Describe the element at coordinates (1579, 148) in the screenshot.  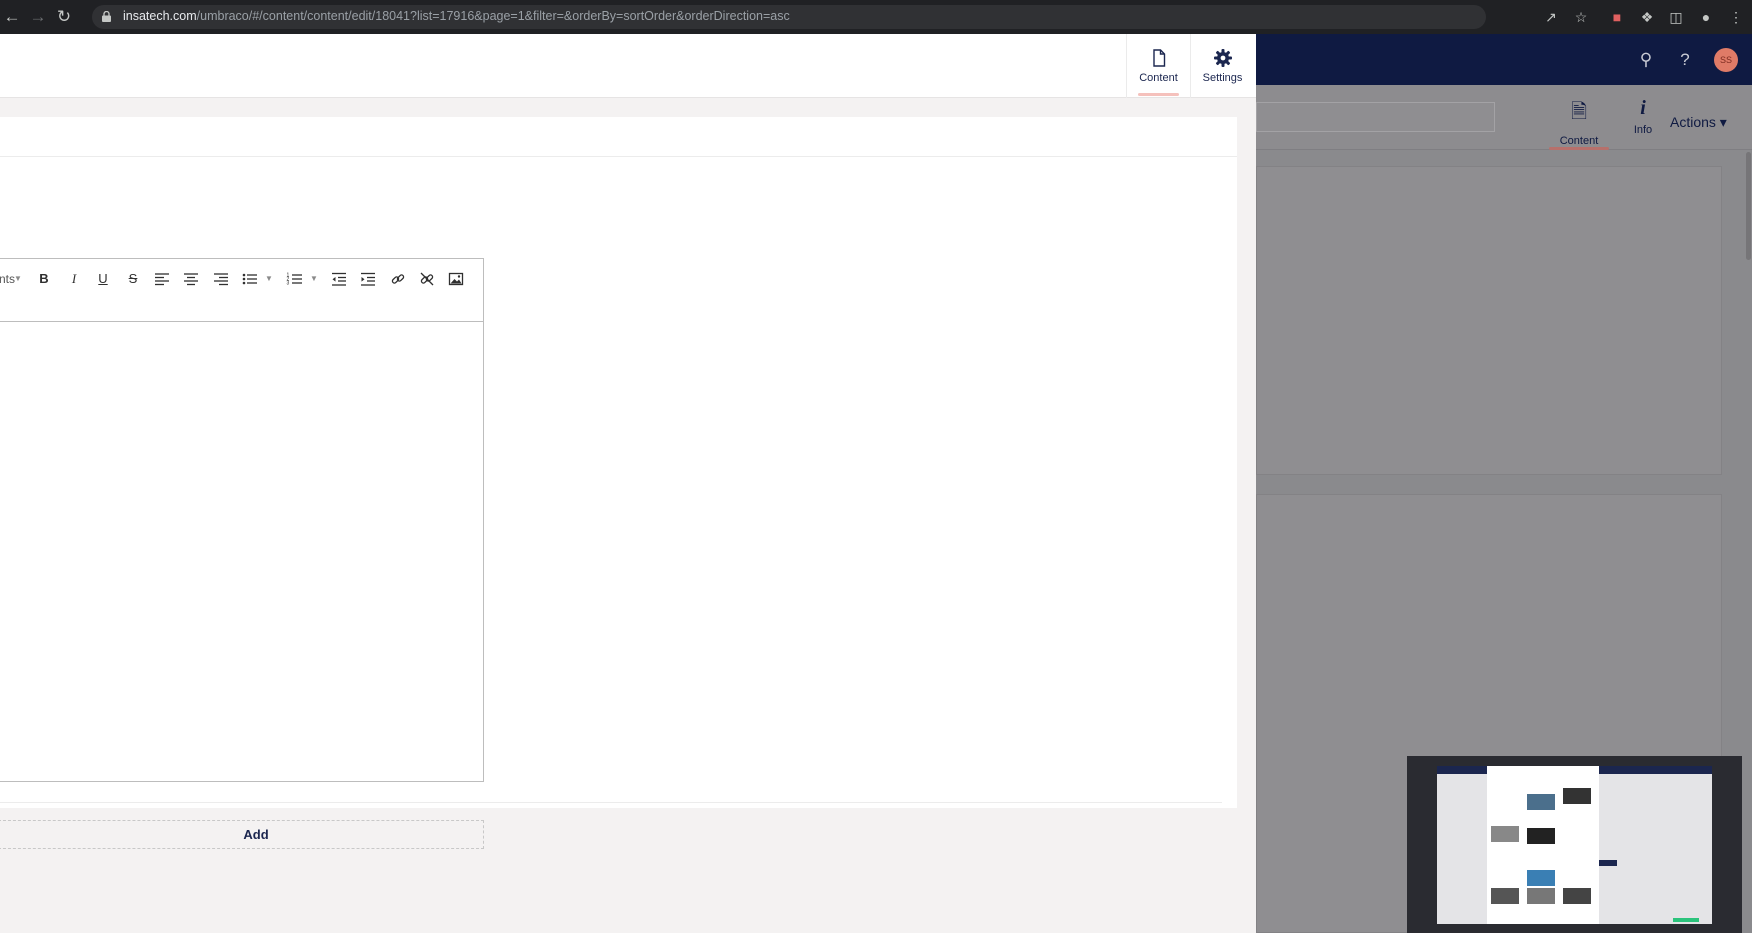
I see `active-indicator` at that location.